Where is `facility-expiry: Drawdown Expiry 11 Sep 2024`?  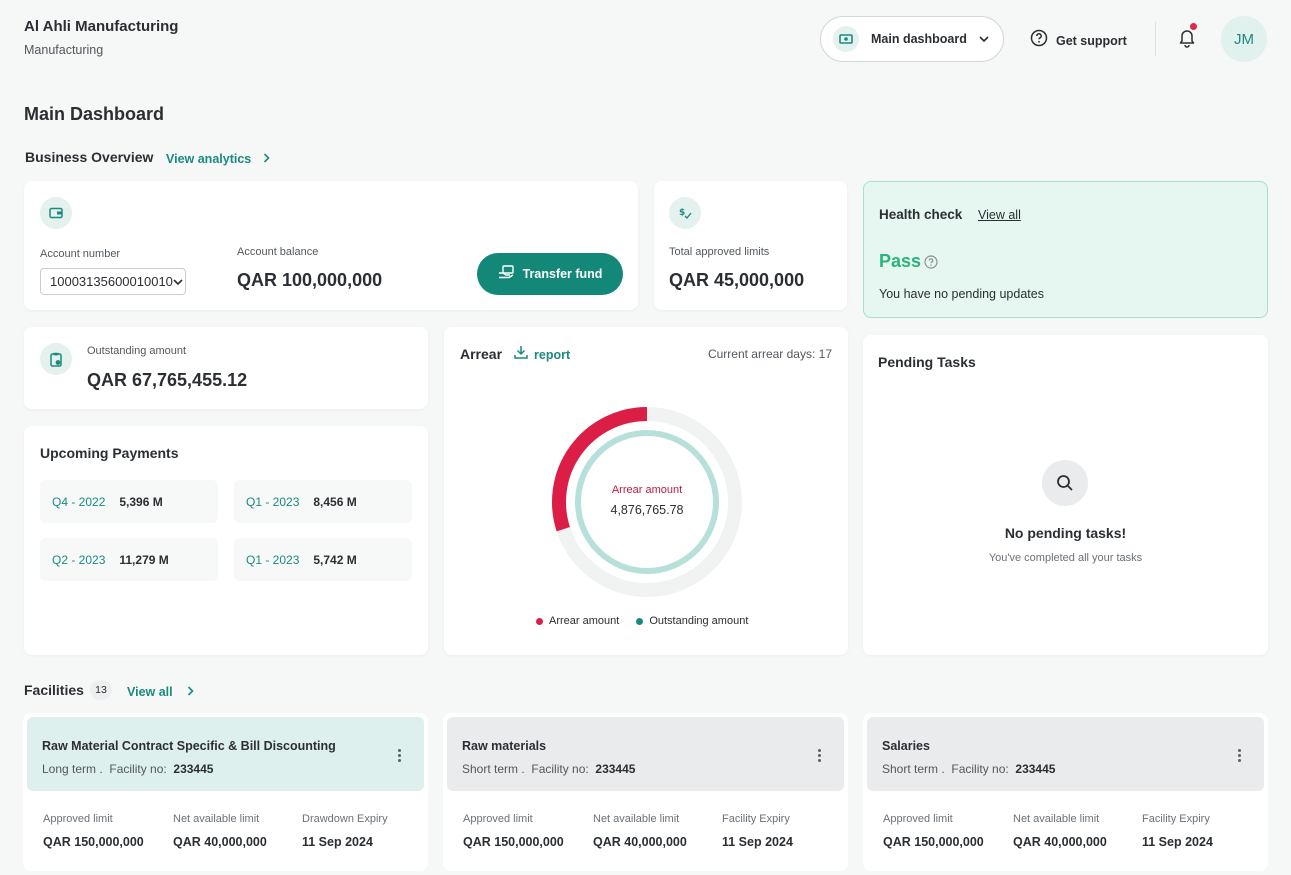
facility-expiry: Drawdown Expiry 11 Sep 2024 is located at coordinates (345, 831).